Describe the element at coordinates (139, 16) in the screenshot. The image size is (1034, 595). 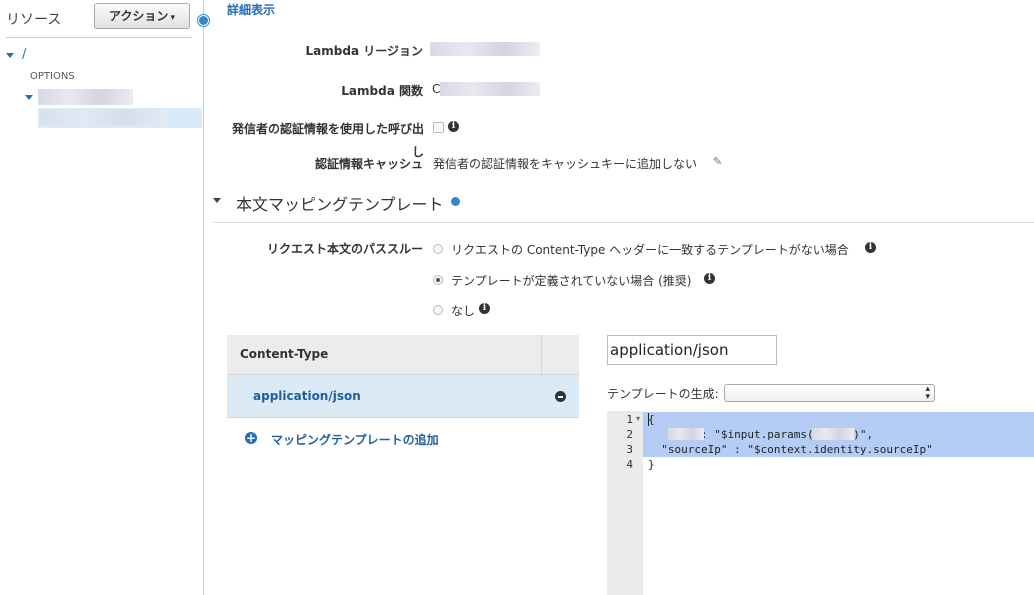
I see `actions-button-label: アクション` at that location.